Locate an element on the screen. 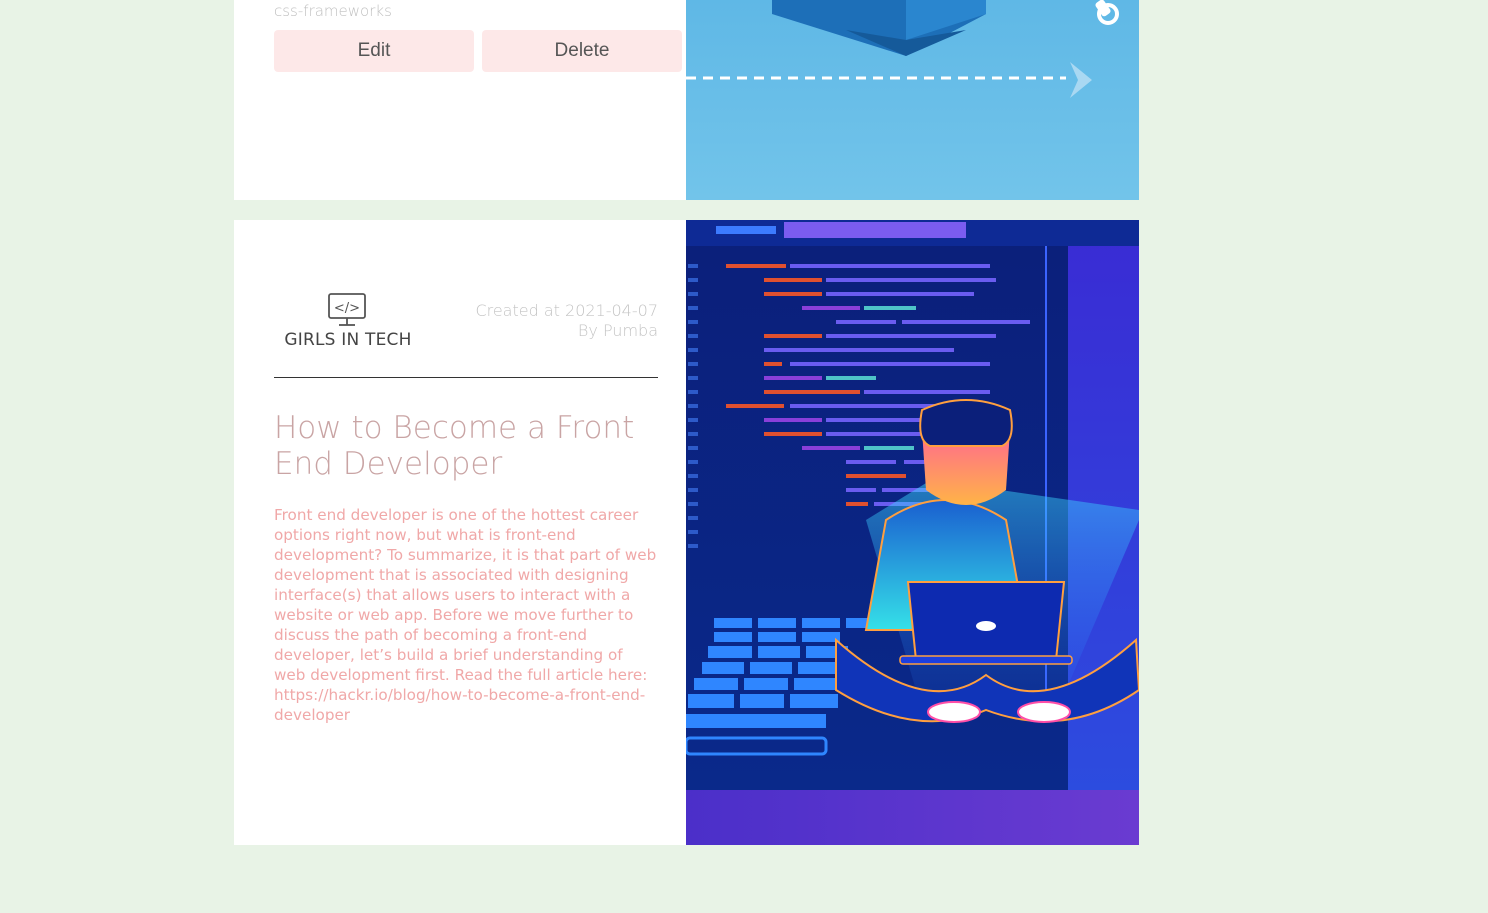 This screenshot has height=913, width=1488. author: By Pumba is located at coordinates (617, 330).